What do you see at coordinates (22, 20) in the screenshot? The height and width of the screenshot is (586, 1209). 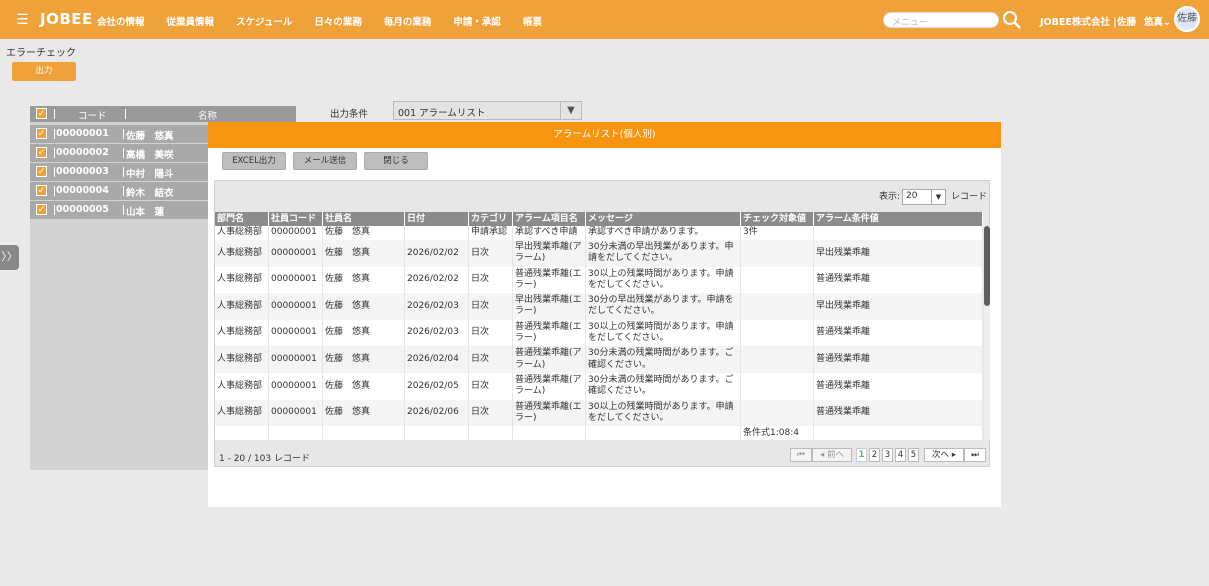 I see `hamburger-icon: ☰` at bounding box center [22, 20].